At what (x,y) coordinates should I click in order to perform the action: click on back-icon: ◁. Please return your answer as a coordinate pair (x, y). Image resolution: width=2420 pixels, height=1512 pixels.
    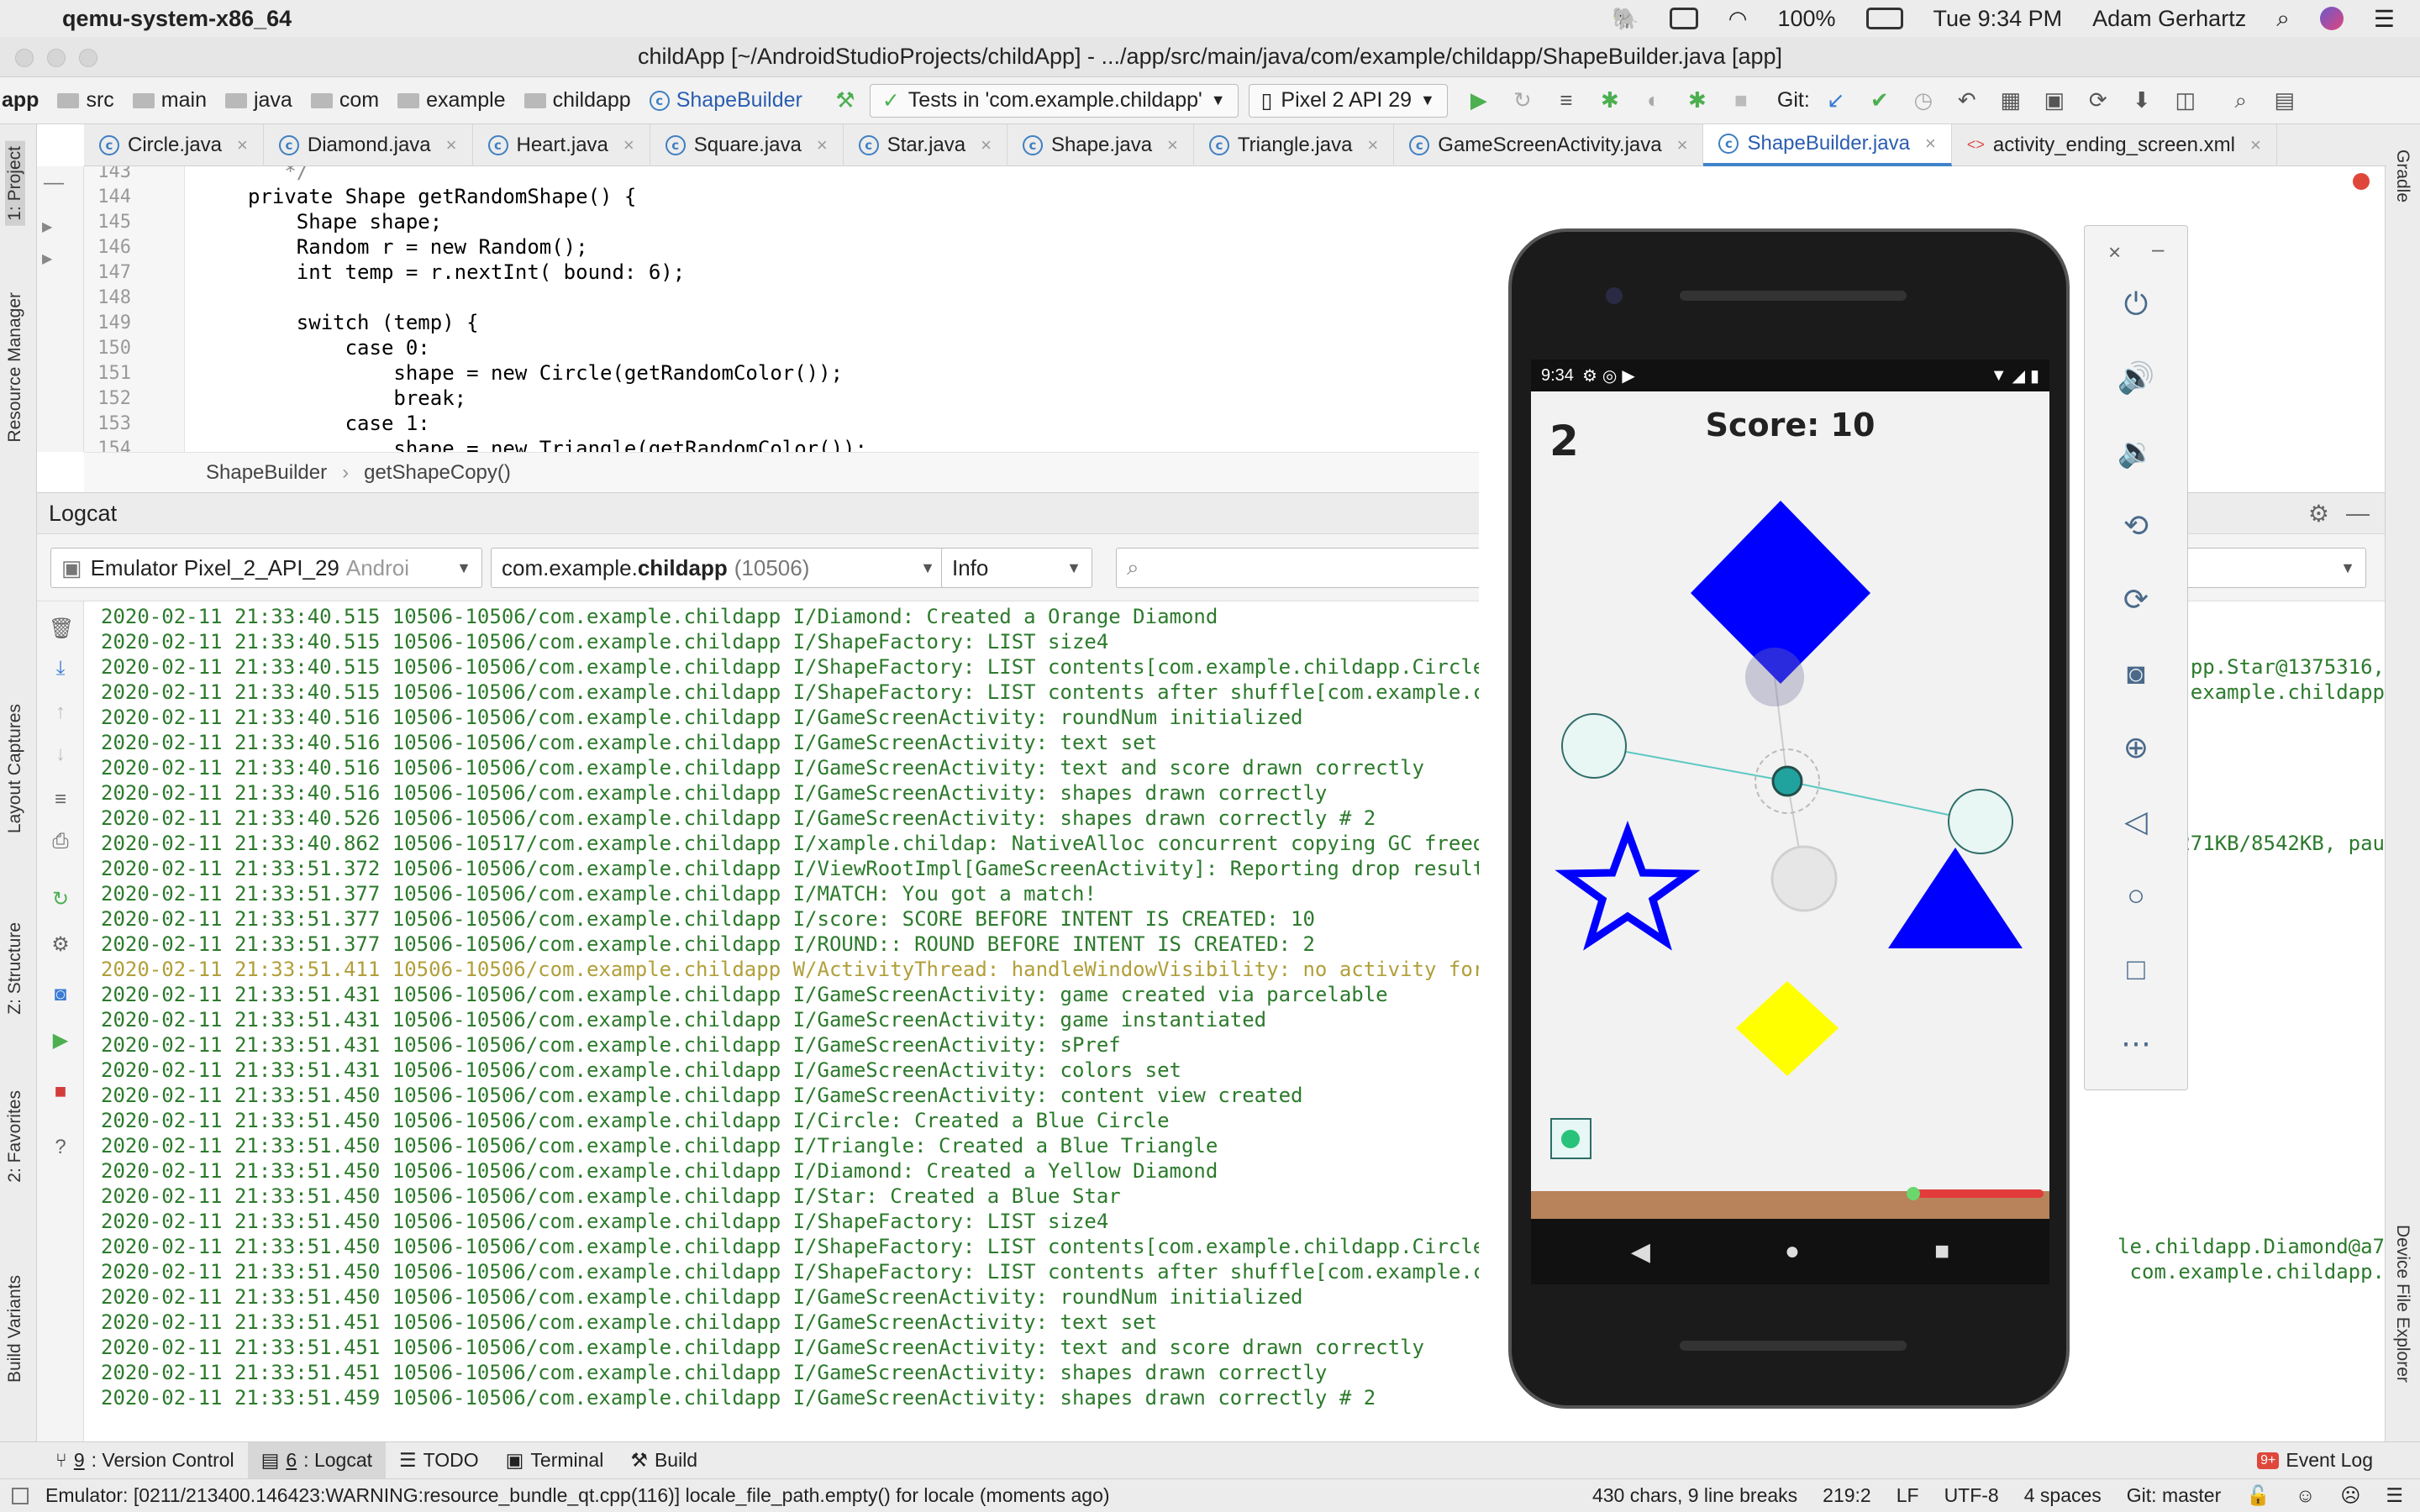
    Looking at the image, I should click on (2136, 825).